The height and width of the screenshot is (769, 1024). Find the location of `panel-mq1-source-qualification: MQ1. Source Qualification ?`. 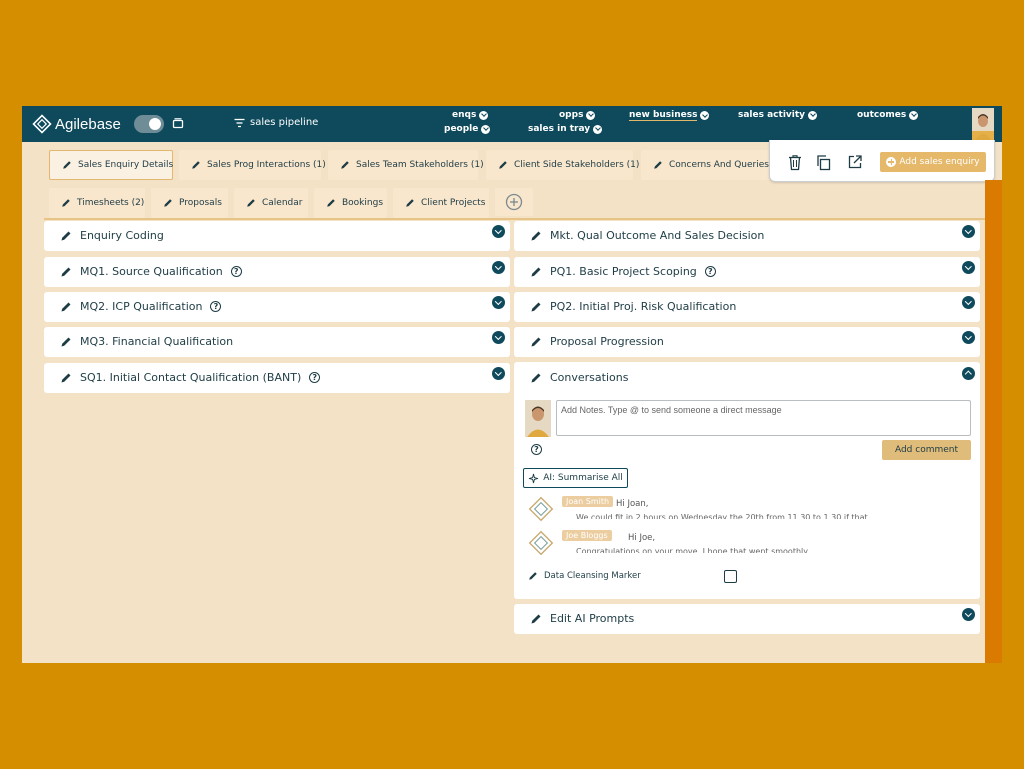

panel-mq1-source-qualification: MQ1. Source Qualification ? is located at coordinates (277, 272).